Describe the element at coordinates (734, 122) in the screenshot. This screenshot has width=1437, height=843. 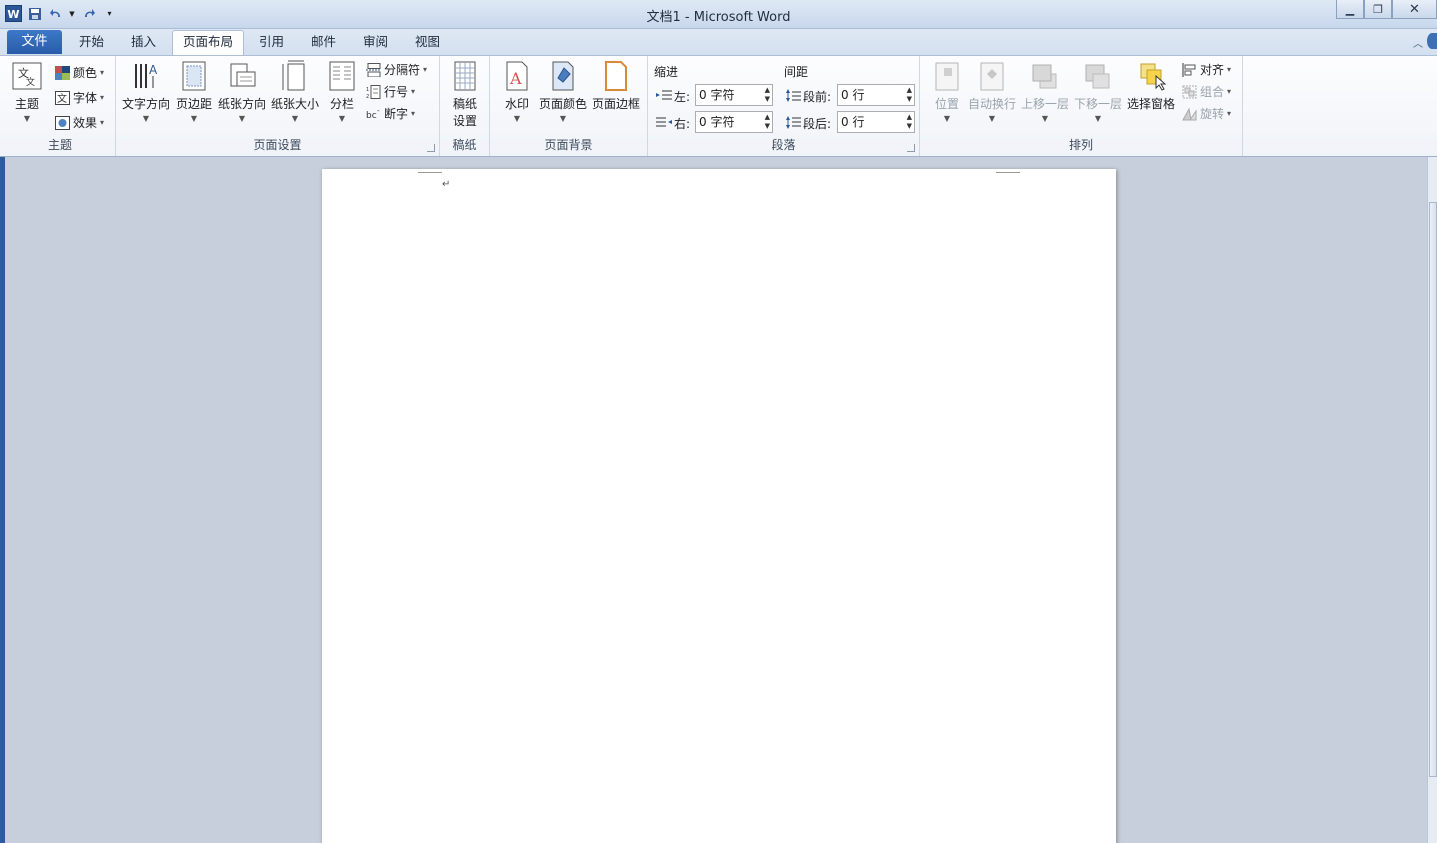
I see `indent-right-field: 0 字符 ▲ ▼` at that location.